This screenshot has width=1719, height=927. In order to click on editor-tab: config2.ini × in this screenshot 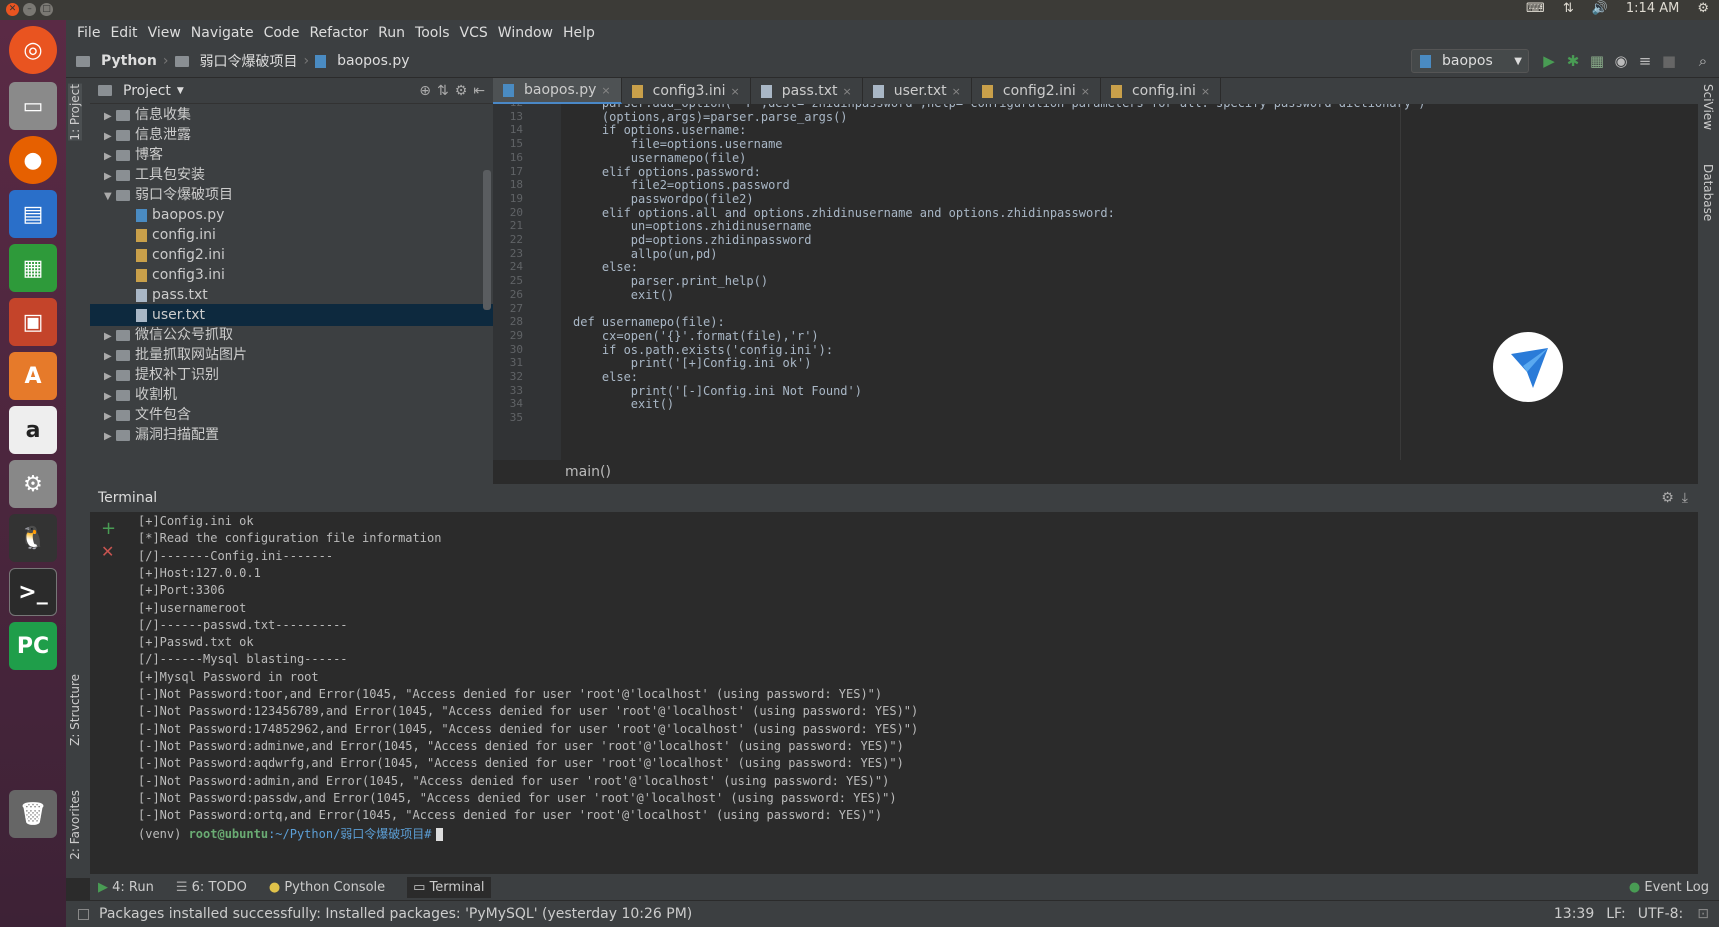, I will do `click(1036, 91)`.